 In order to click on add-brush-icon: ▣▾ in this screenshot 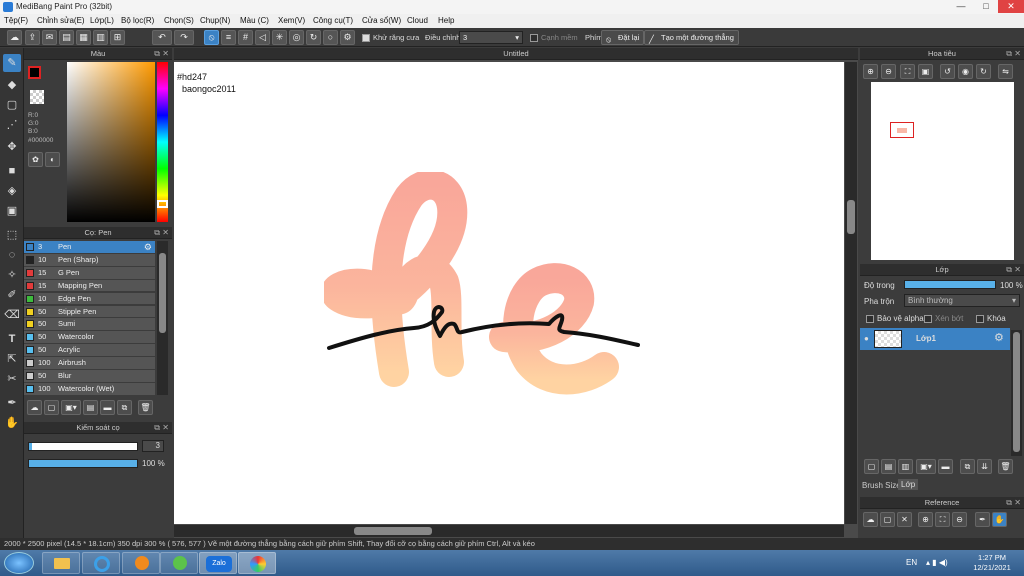, I will do `click(71, 407)`.